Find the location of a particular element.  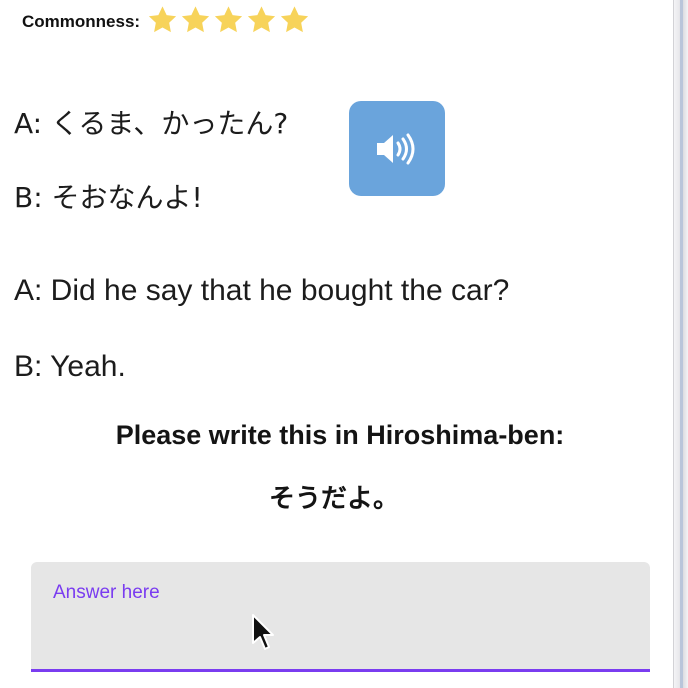

play-audio-button is located at coordinates (397, 148).